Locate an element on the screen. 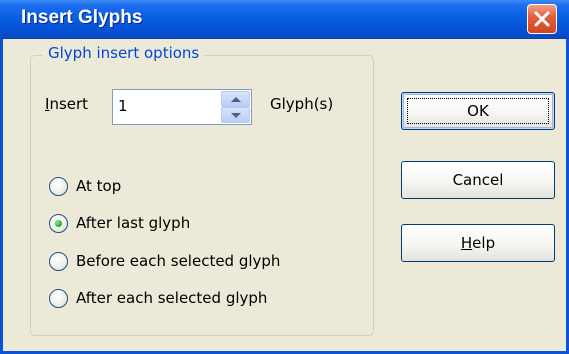 This screenshot has width=569, height=354. help-button: Help is located at coordinates (478, 243).